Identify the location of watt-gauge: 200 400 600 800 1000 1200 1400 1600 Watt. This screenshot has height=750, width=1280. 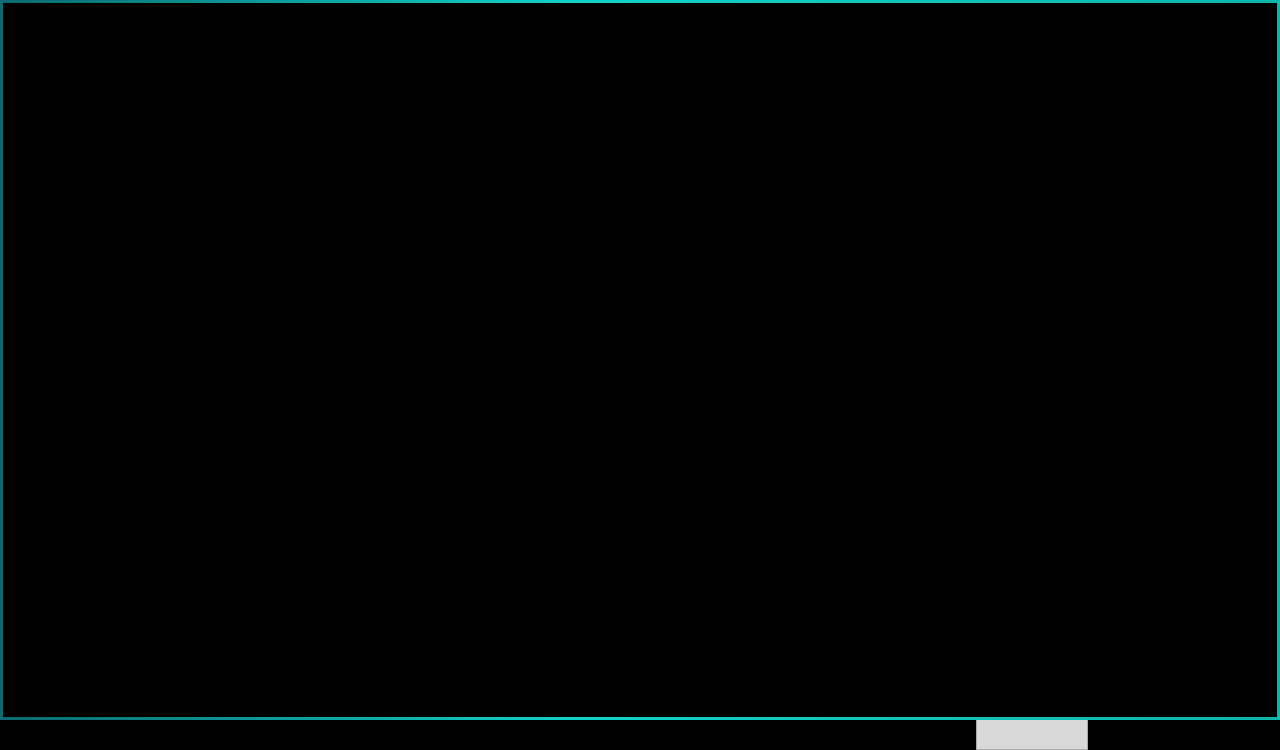
(1032, 705).